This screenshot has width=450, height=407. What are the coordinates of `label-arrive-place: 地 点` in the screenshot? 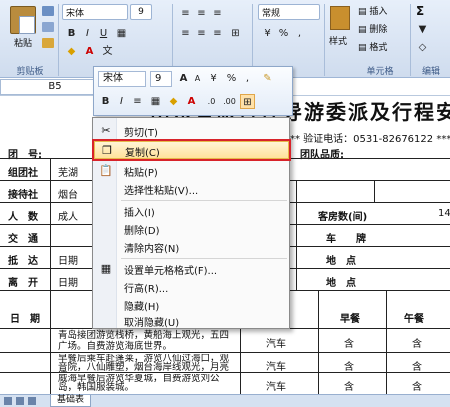 It's located at (341, 261).